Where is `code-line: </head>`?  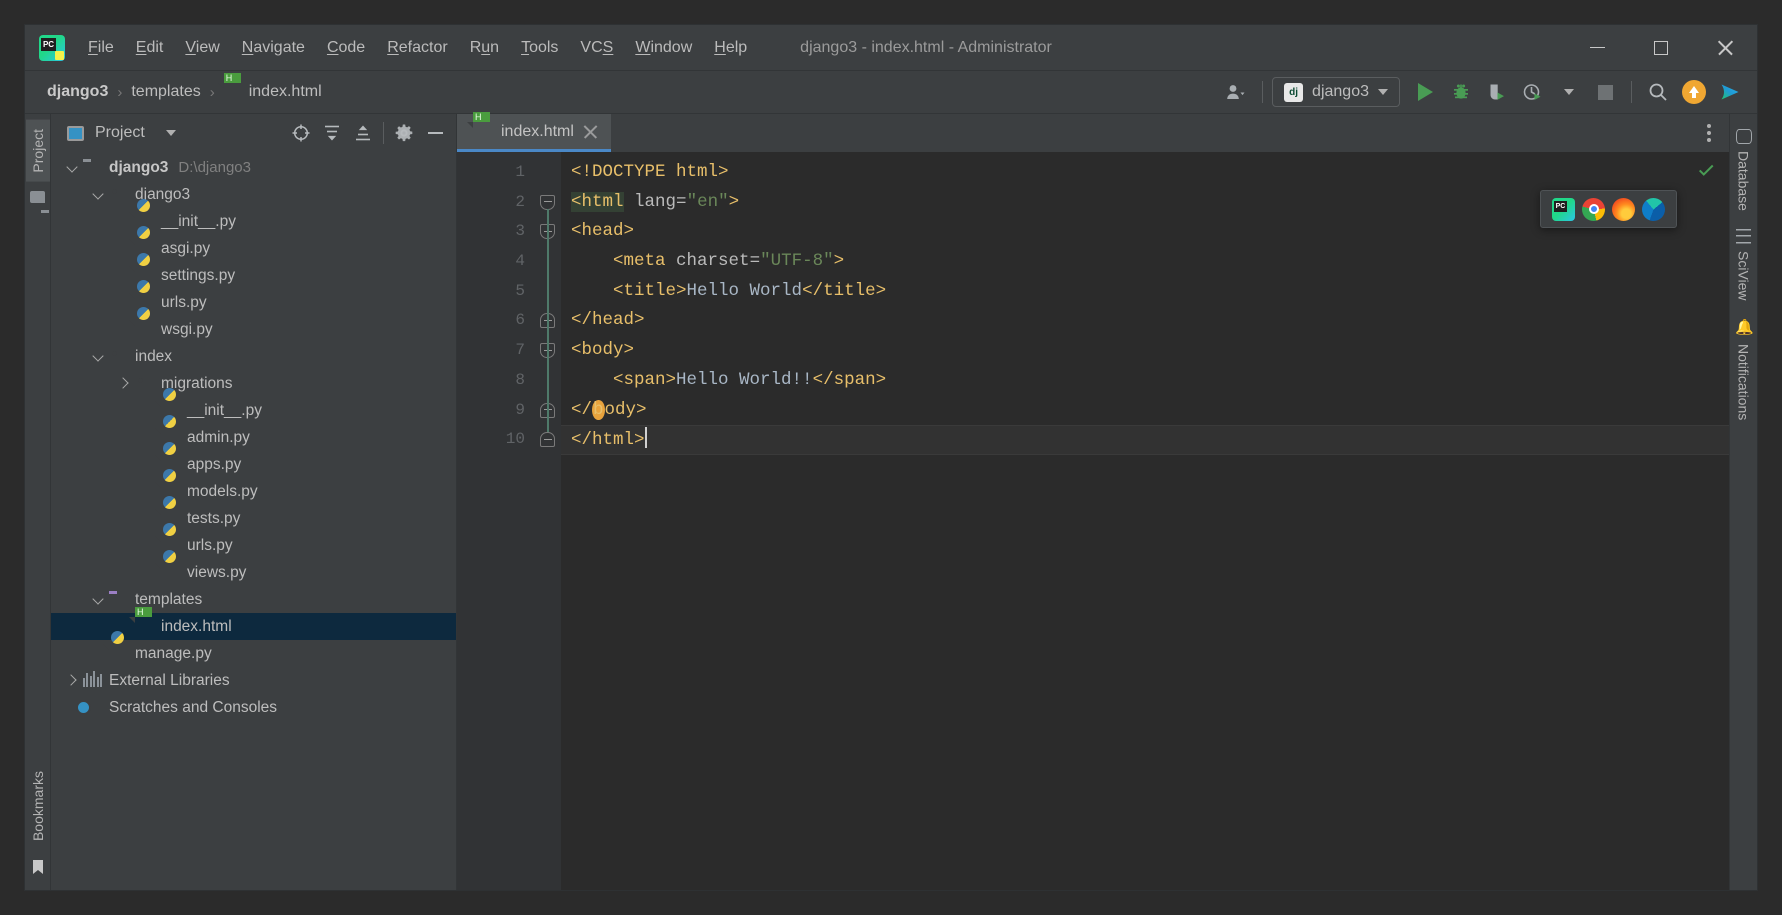
code-line: </head> is located at coordinates (1145, 321).